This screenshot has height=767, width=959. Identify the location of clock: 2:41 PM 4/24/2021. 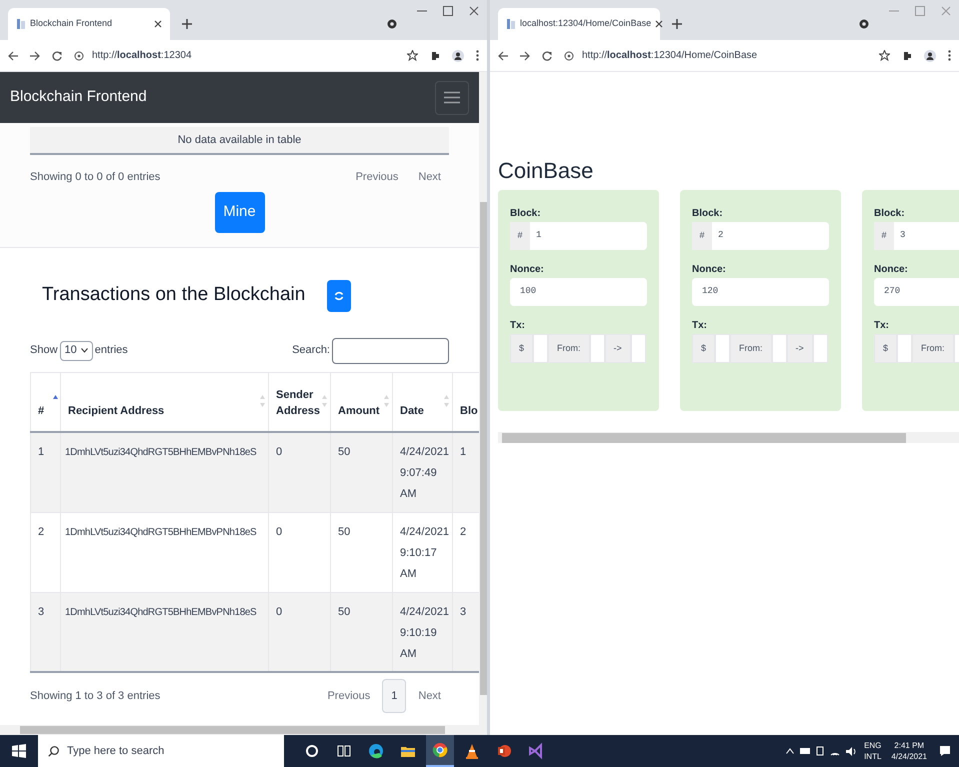
(909, 751).